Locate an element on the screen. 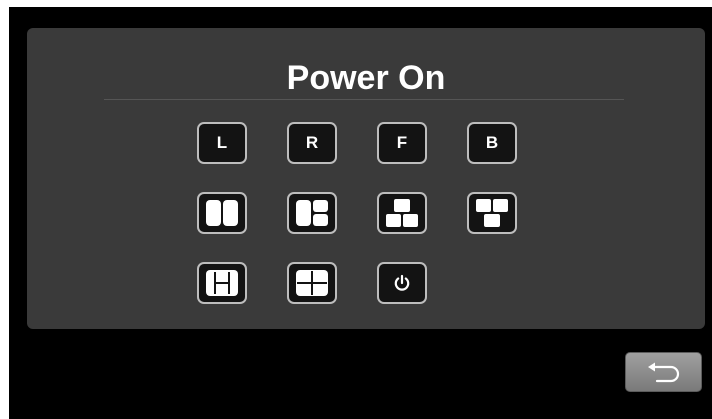 The height and width of the screenshot is (419, 712). layout-inverted-pyramid-button is located at coordinates (492, 213).